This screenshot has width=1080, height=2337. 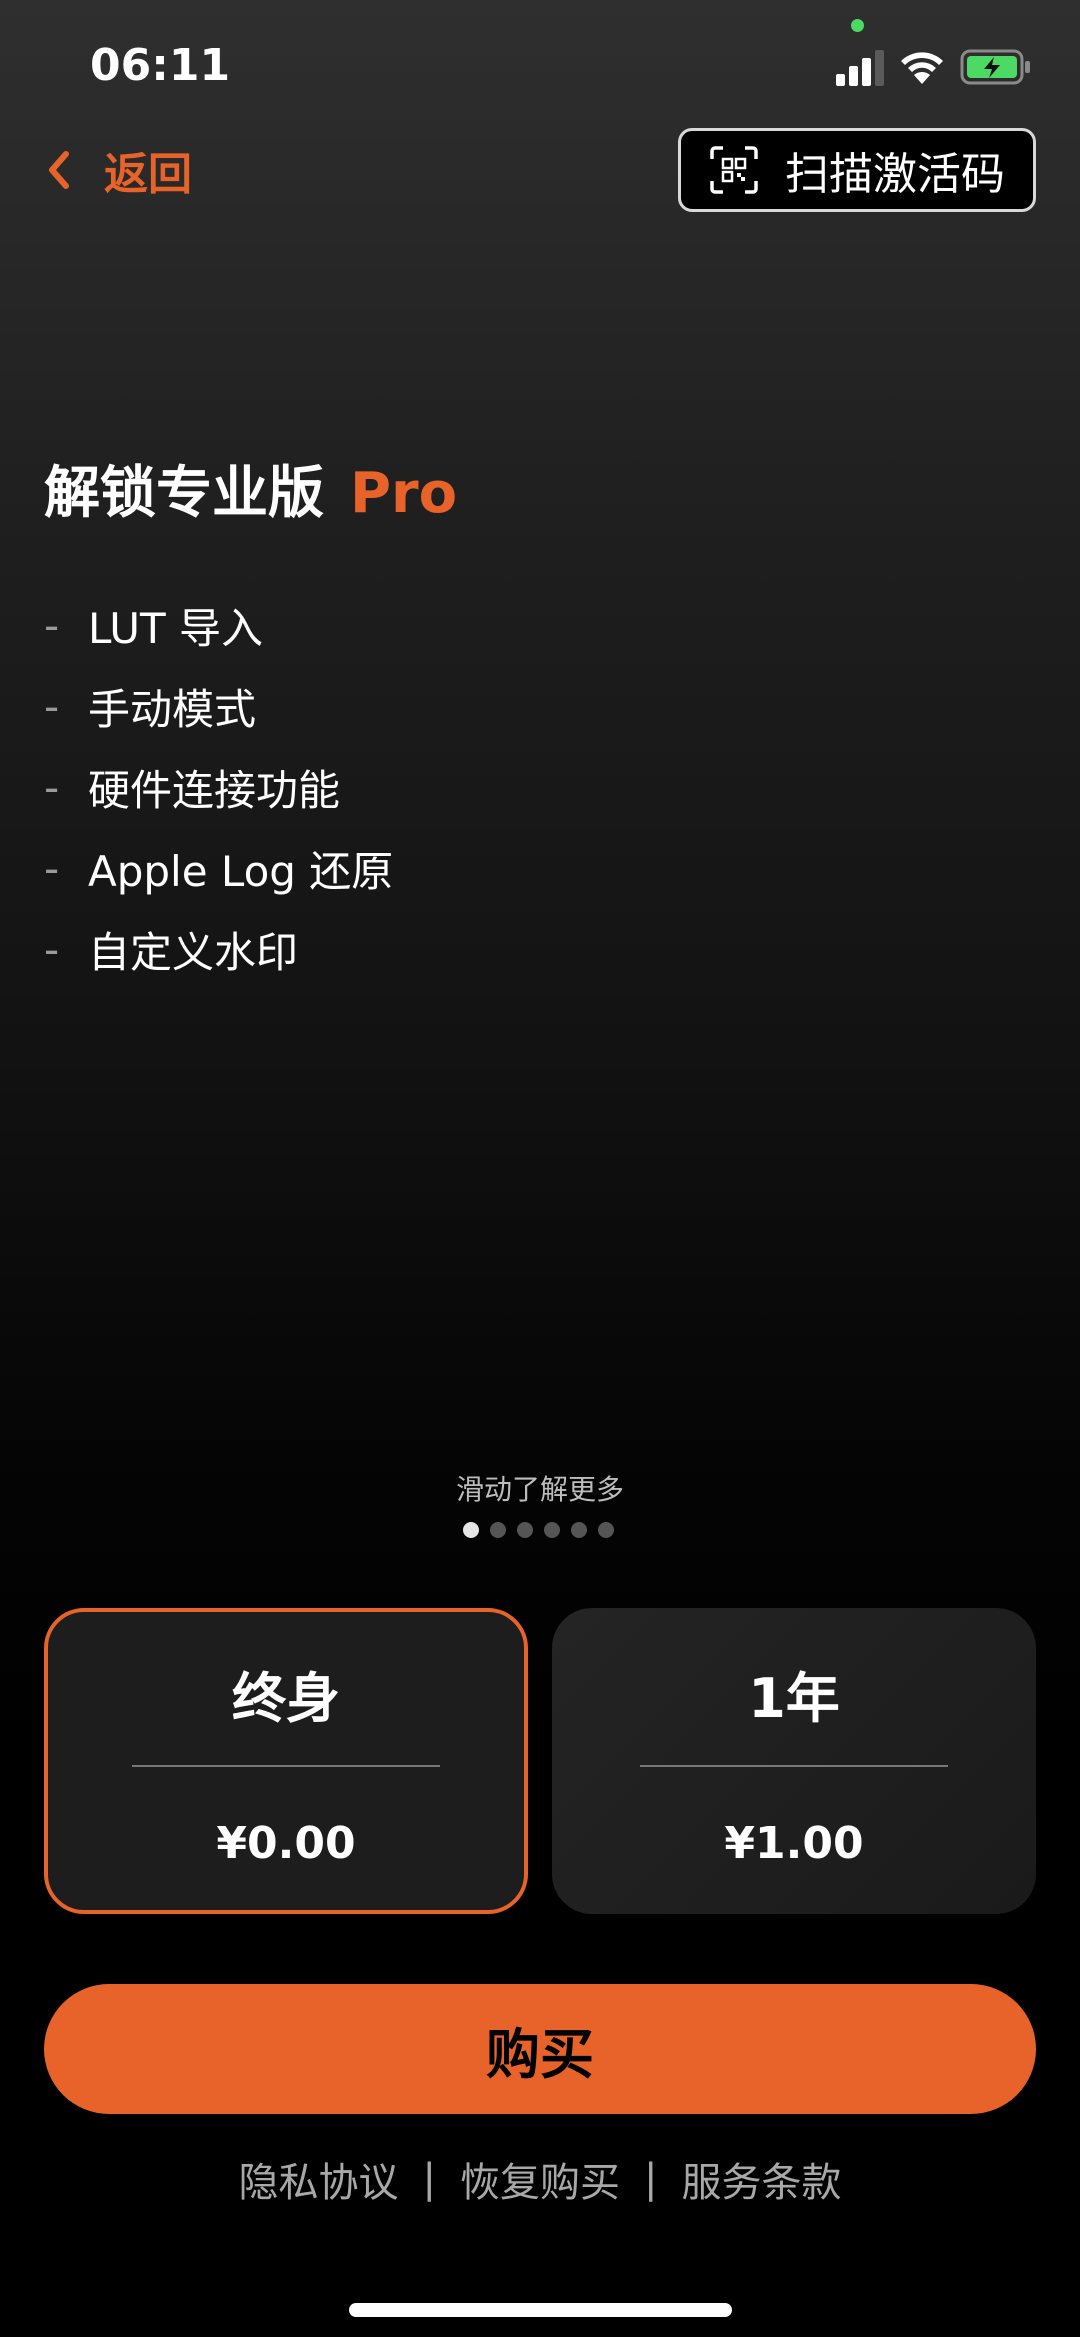 I want to click on battery-charging-icon, so click(x=995, y=67).